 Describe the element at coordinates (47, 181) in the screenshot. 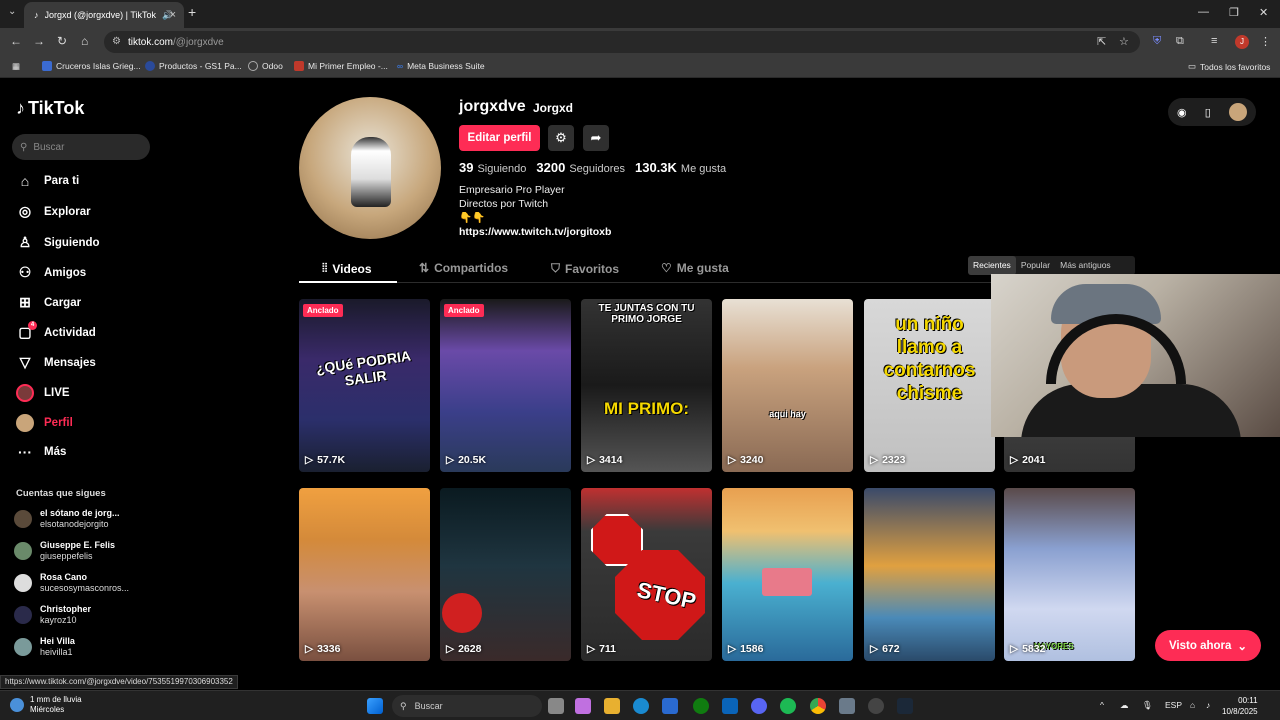

I see `nav-para-ti: ⌂ Para ti` at that location.